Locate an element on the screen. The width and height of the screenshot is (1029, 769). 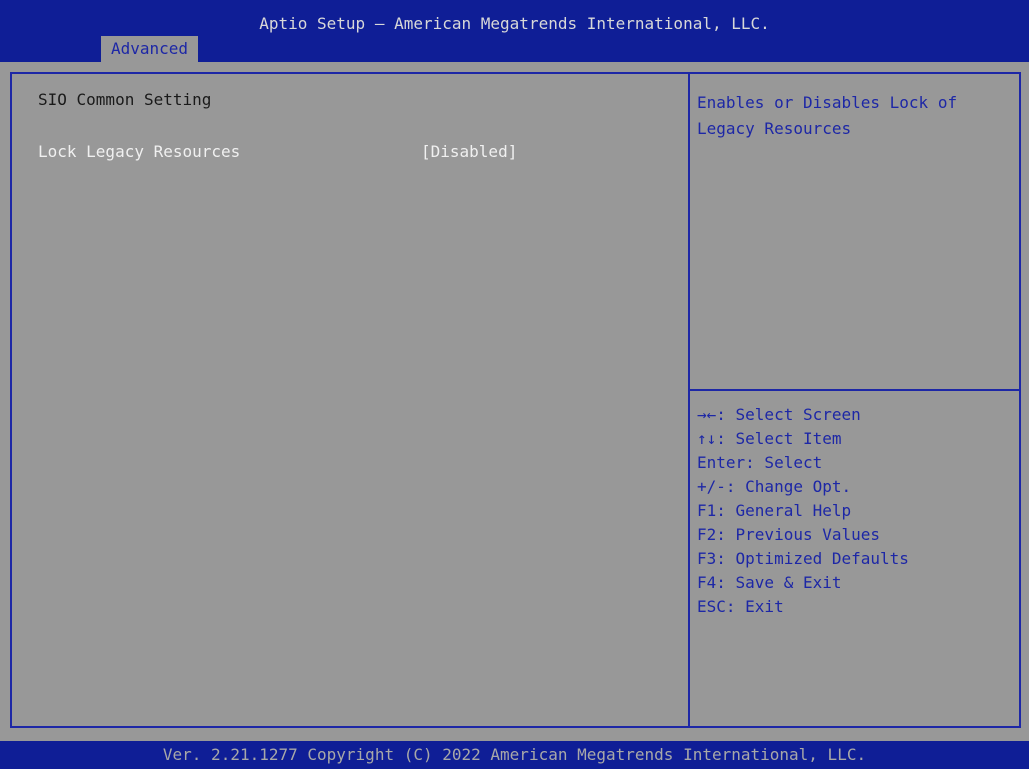
section-heading: SIO Common Setting is located at coordinates (125, 99).